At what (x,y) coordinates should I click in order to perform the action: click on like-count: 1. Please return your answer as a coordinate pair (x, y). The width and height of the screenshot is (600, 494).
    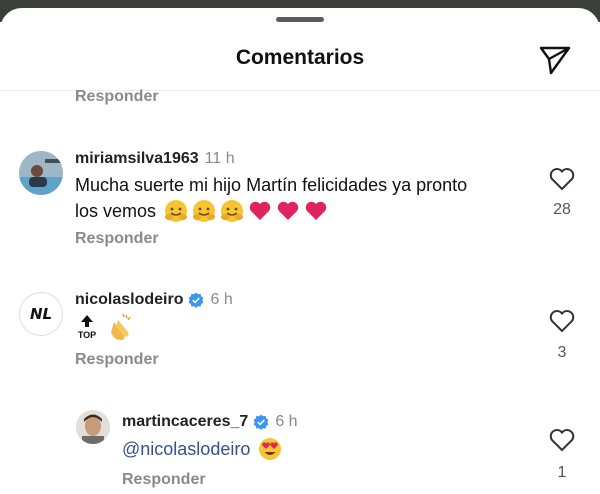
    Looking at the image, I should click on (562, 472).